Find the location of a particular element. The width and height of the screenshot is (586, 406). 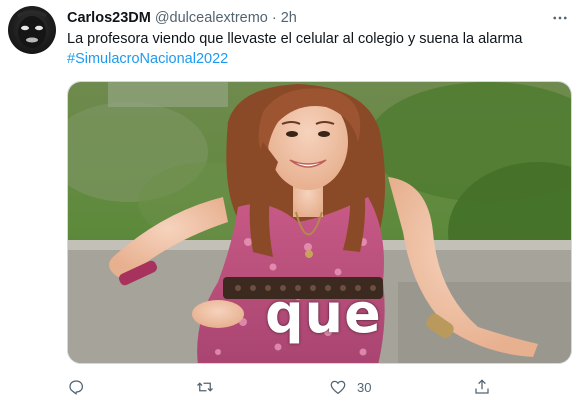

meme-caption: que is located at coordinates (323, 313).